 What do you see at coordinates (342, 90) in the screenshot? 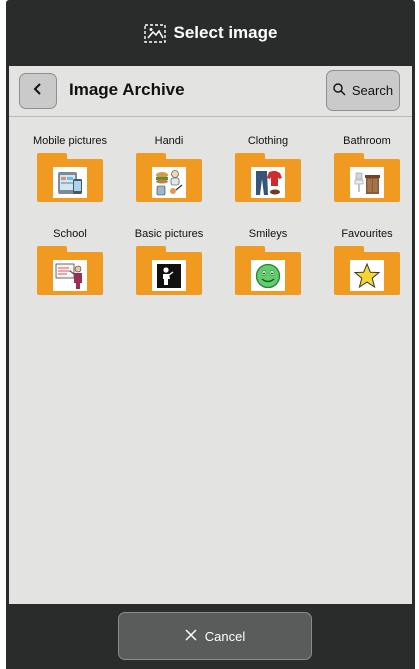
I see `search-icon` at bounding box center [342, 90].